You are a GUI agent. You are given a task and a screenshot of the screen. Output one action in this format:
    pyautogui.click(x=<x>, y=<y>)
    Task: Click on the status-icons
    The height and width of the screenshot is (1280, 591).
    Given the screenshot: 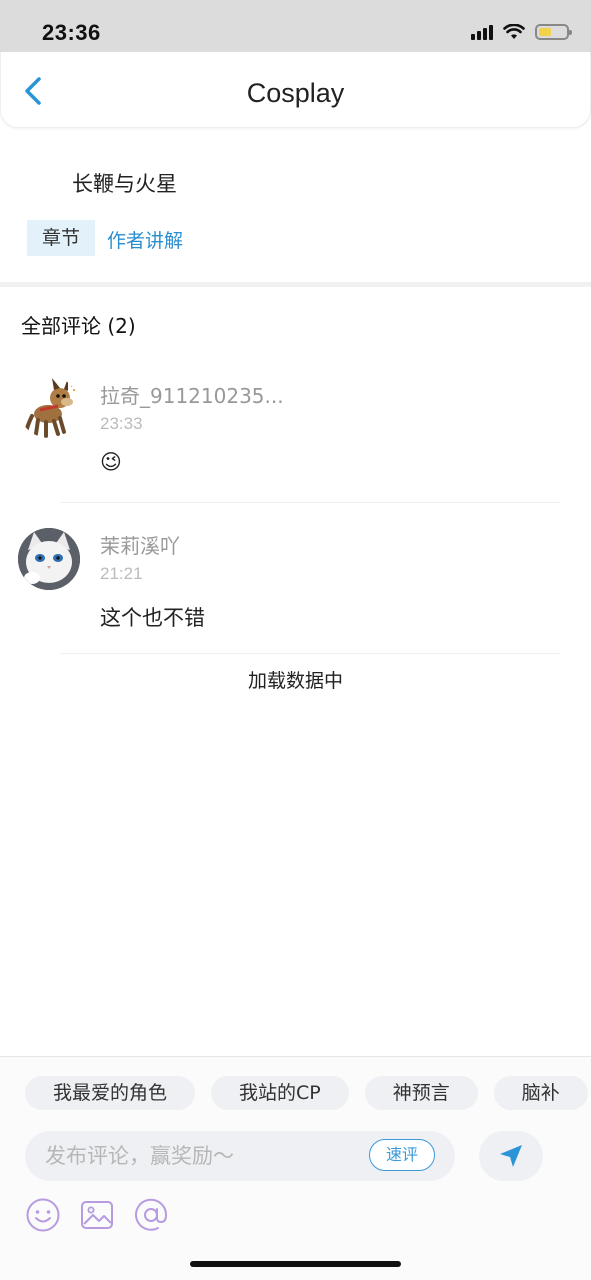 What is the action you would take?
    pyautogui.click(x=521, y=32)
    